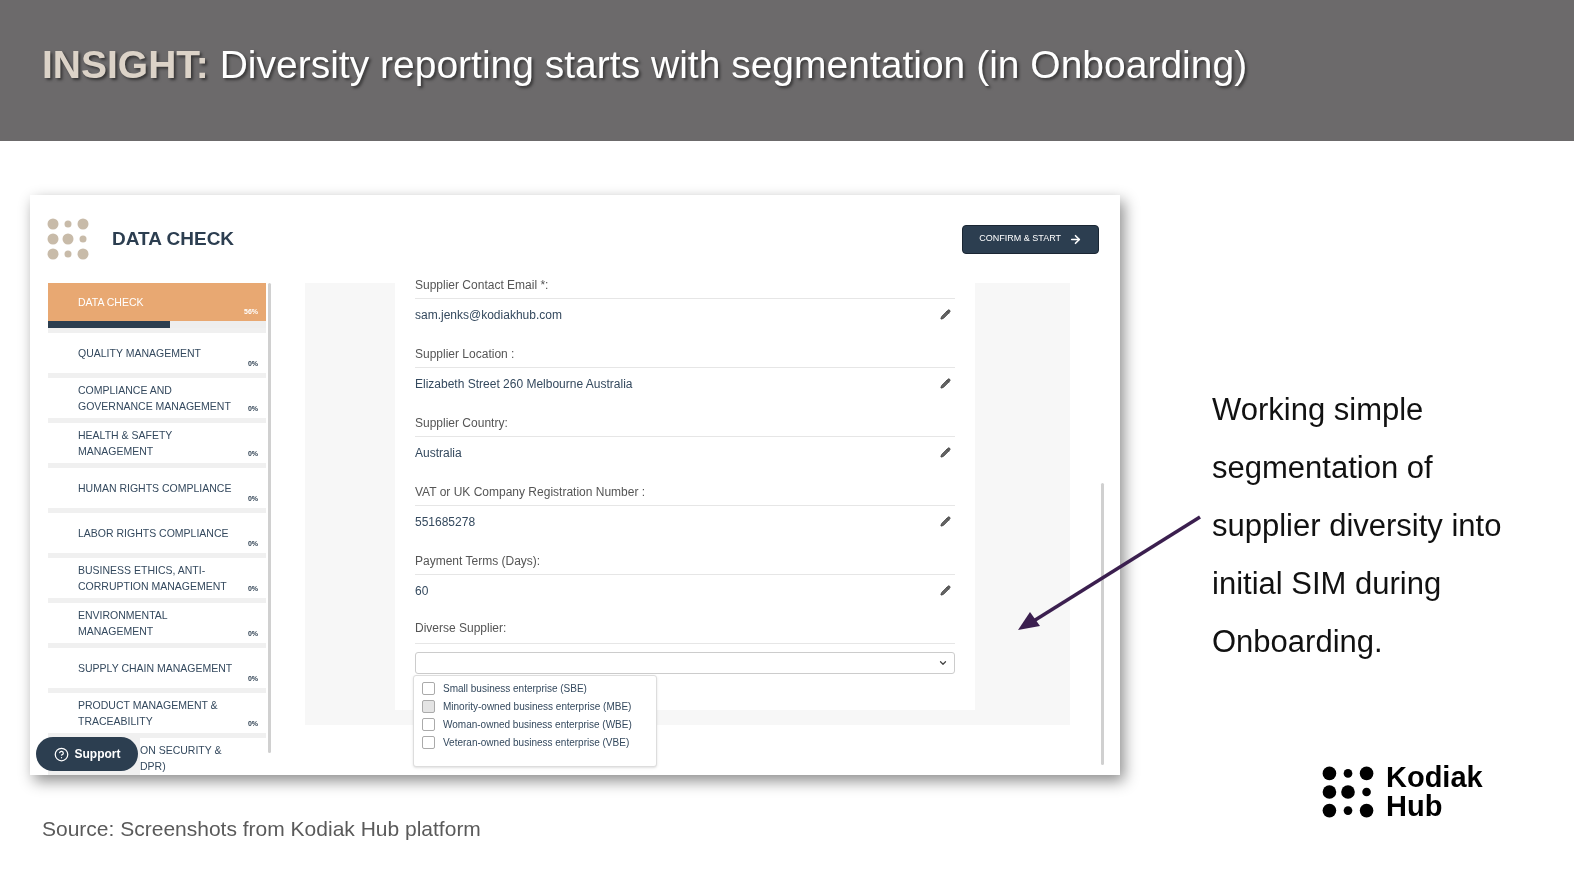 This screenshot has width=1574, height=886. I want to click on dropdown-option: Small business enterprise (SBE), so click(539, 688).